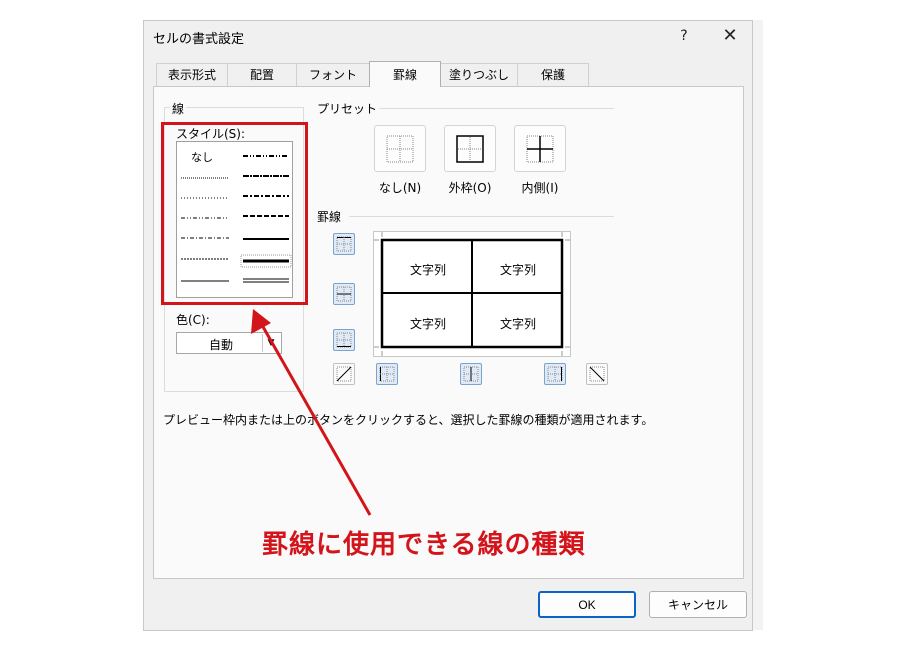  What do you see at coordinates (347, 108) in the screenshot?
I see `preset-title: プリセット` at bounding box center [347, 108].